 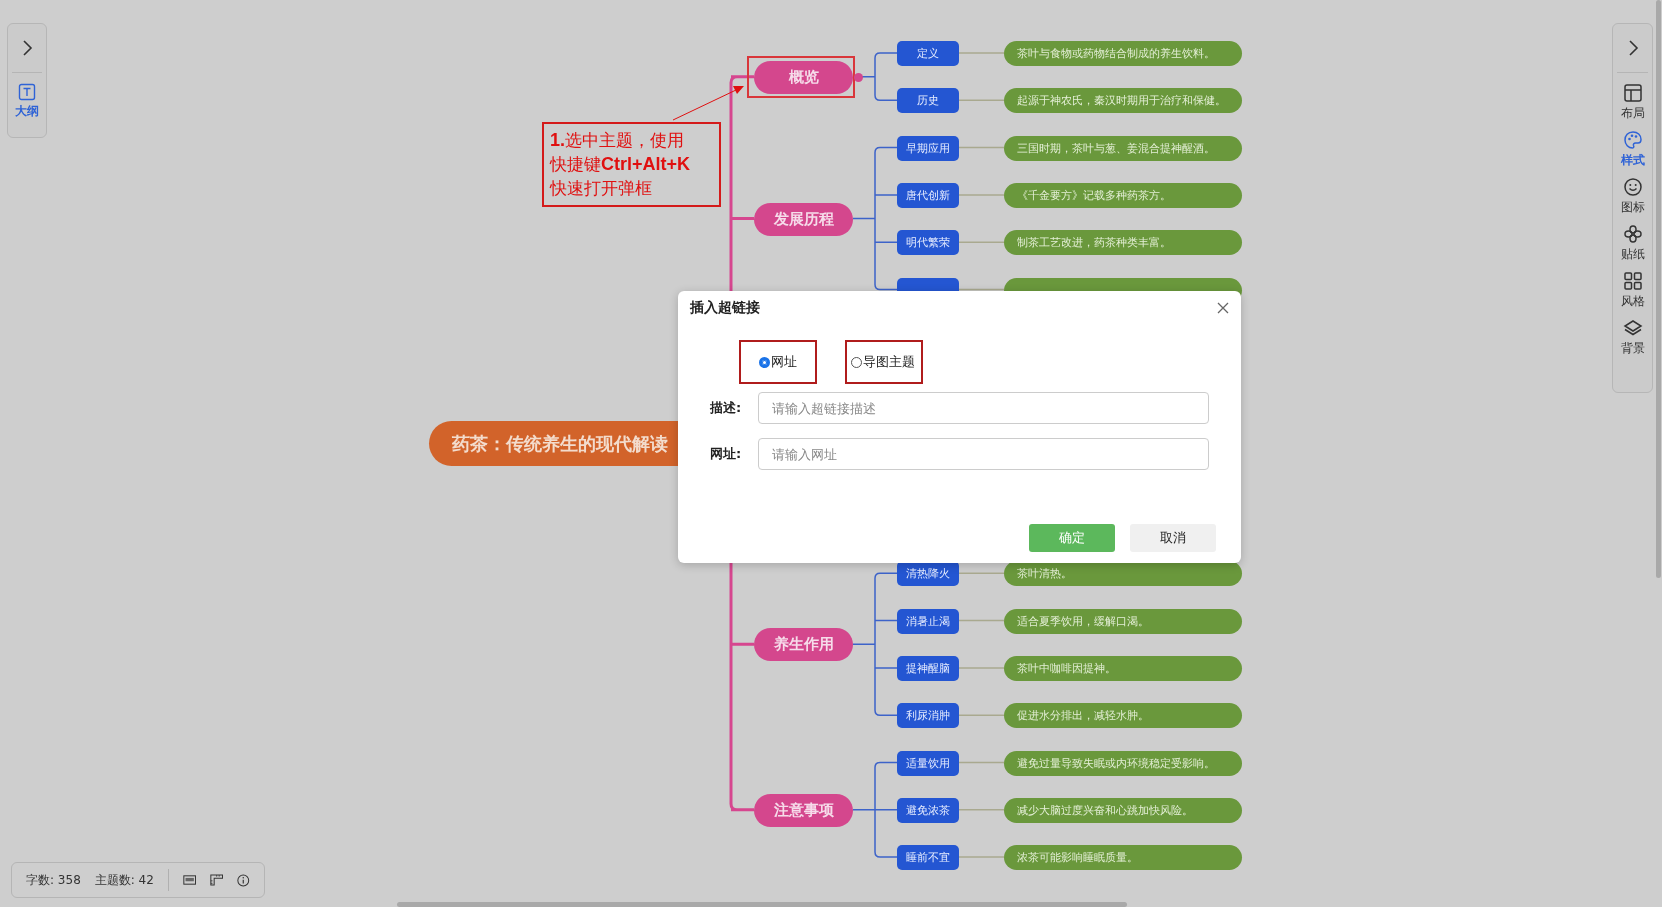 I want to click on layers-icon, so click(x=1632, y=328).